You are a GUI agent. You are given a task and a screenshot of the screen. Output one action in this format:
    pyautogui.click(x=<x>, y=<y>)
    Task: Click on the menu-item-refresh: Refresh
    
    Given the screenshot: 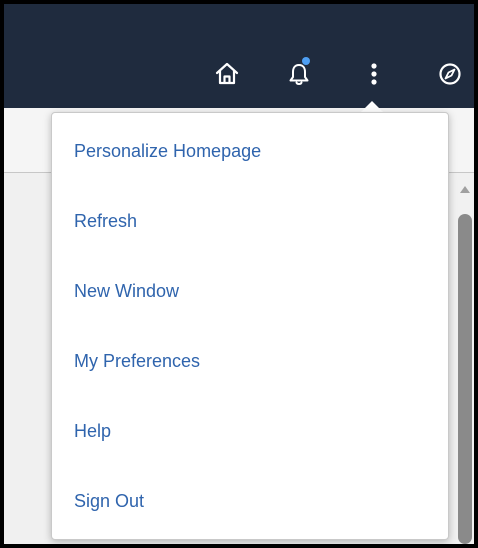 What is the action you would take?
    pyautogui.click(x=250, y=221)
    